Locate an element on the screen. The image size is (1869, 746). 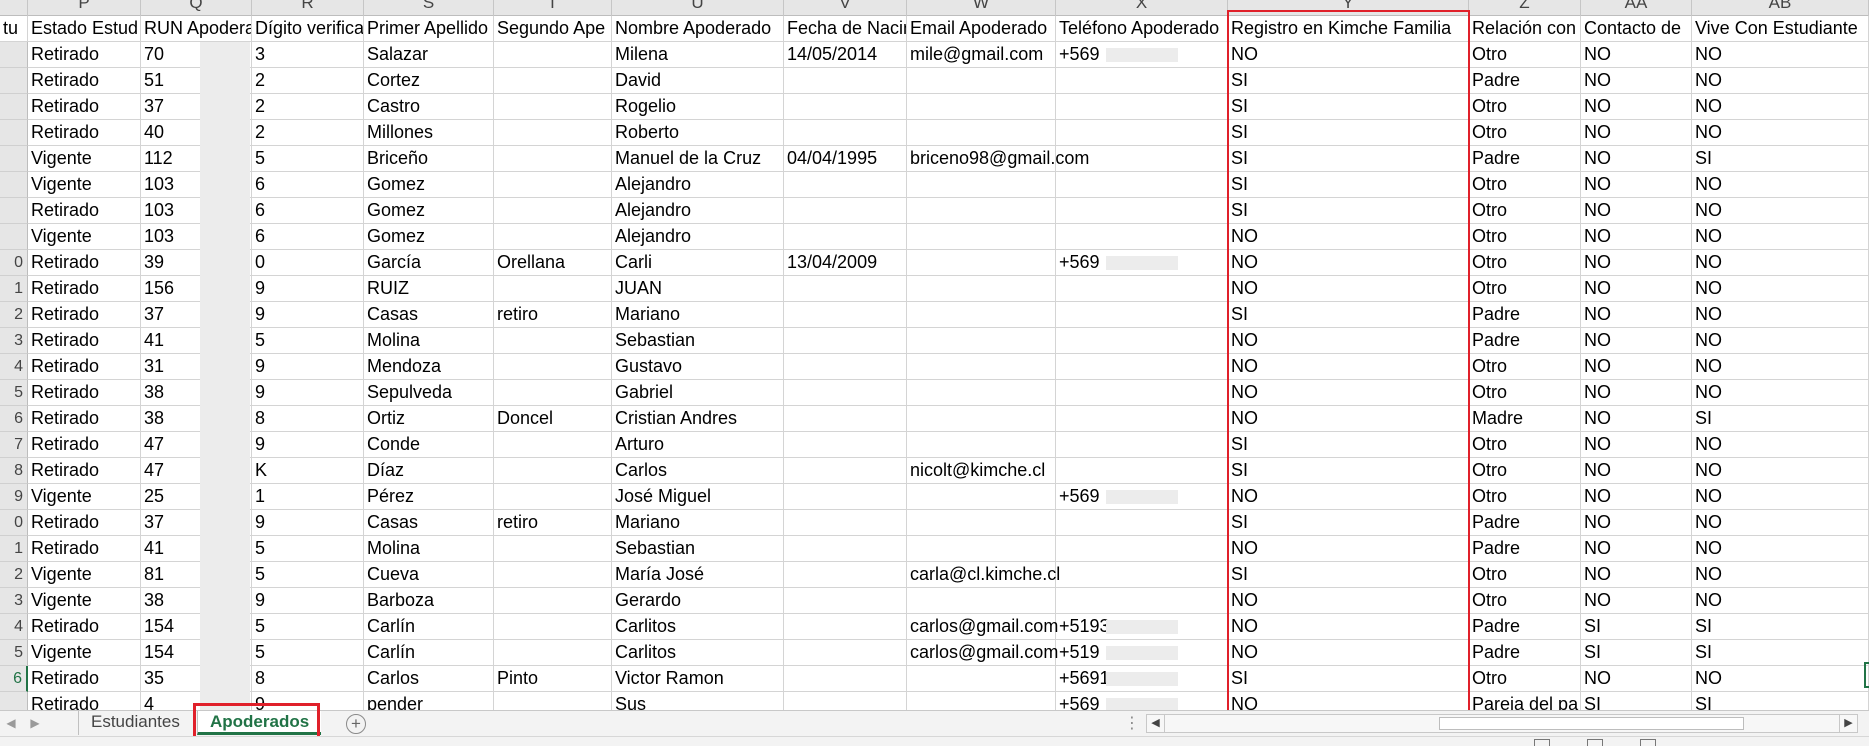
table-cell: Alejandro is located at coordinates (698, 211).